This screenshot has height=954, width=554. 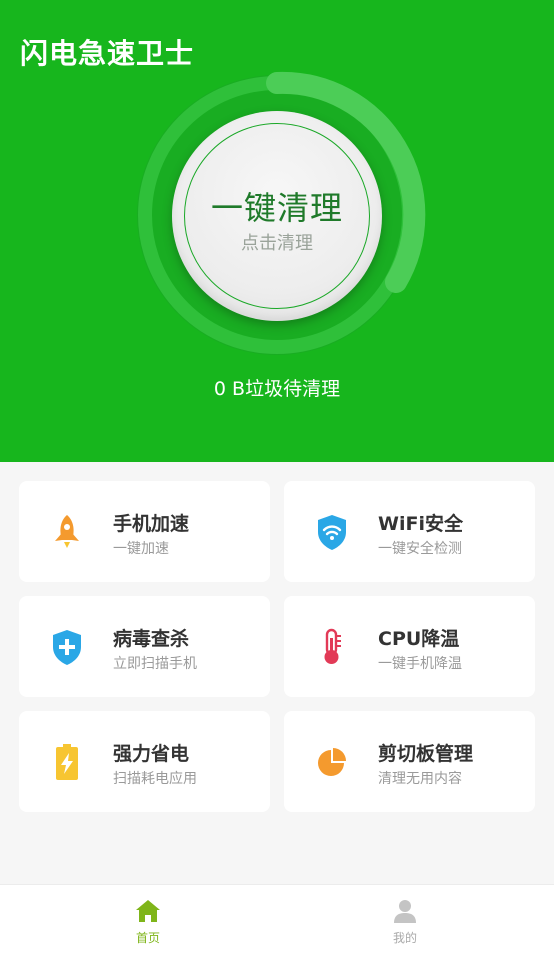 What do you see at coordinates (151, 754) in the screenshot?
I see `feature-title: 强力省电` at bounding box center [151, 754].